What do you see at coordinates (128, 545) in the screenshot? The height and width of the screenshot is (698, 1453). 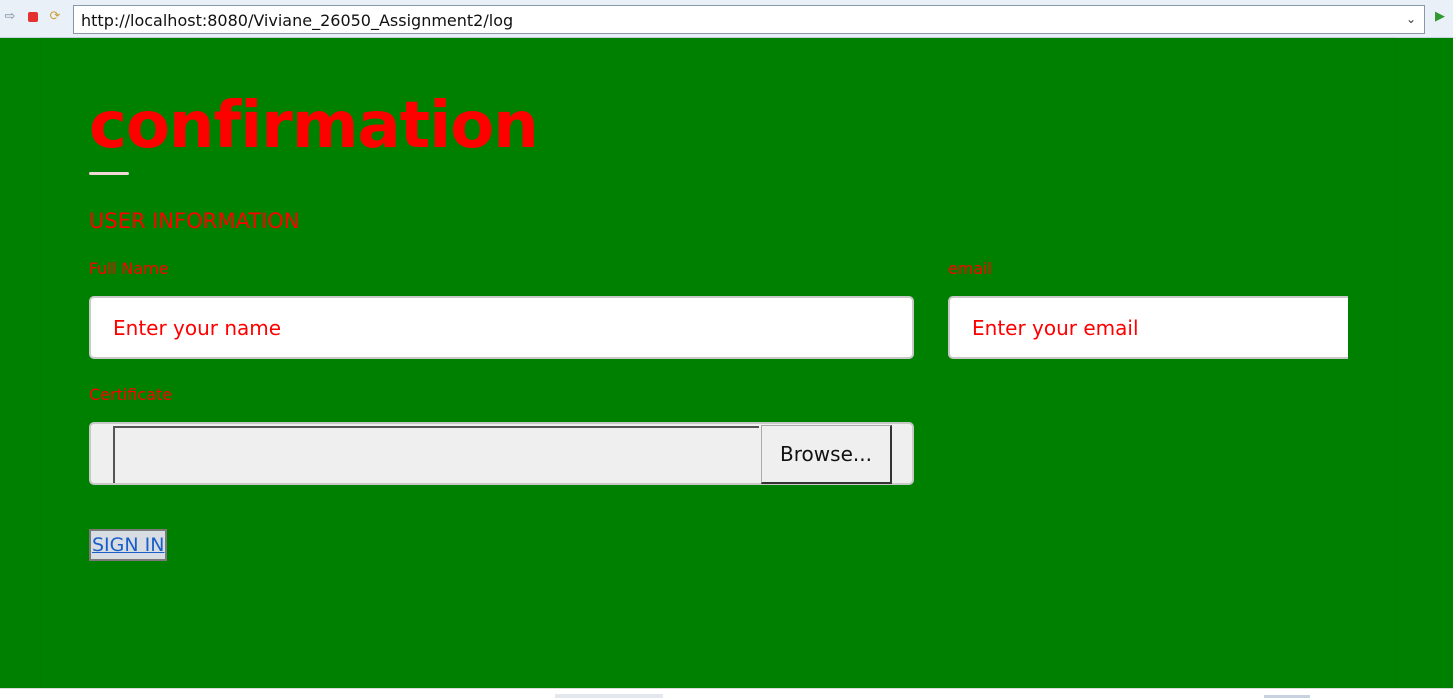 I see `sign-in-button: SIGN IN` at bounding box center [128, 545].